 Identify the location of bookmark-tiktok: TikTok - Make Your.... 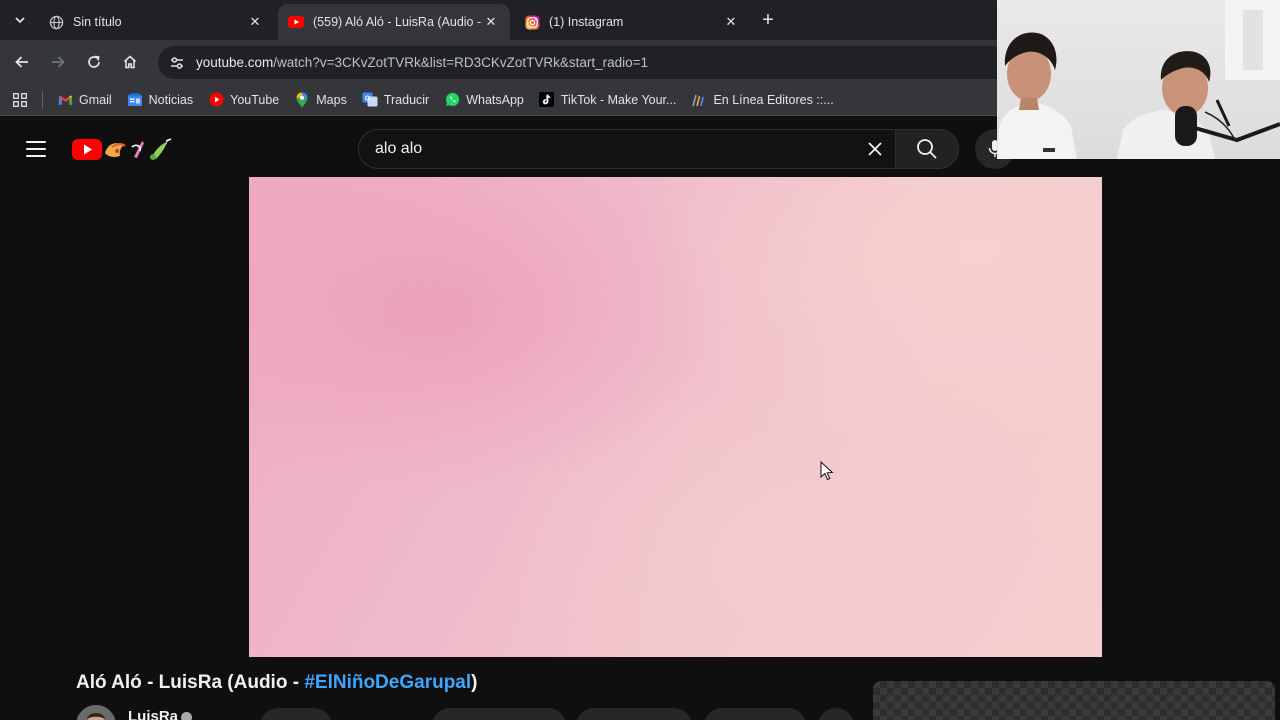
(608, 100).